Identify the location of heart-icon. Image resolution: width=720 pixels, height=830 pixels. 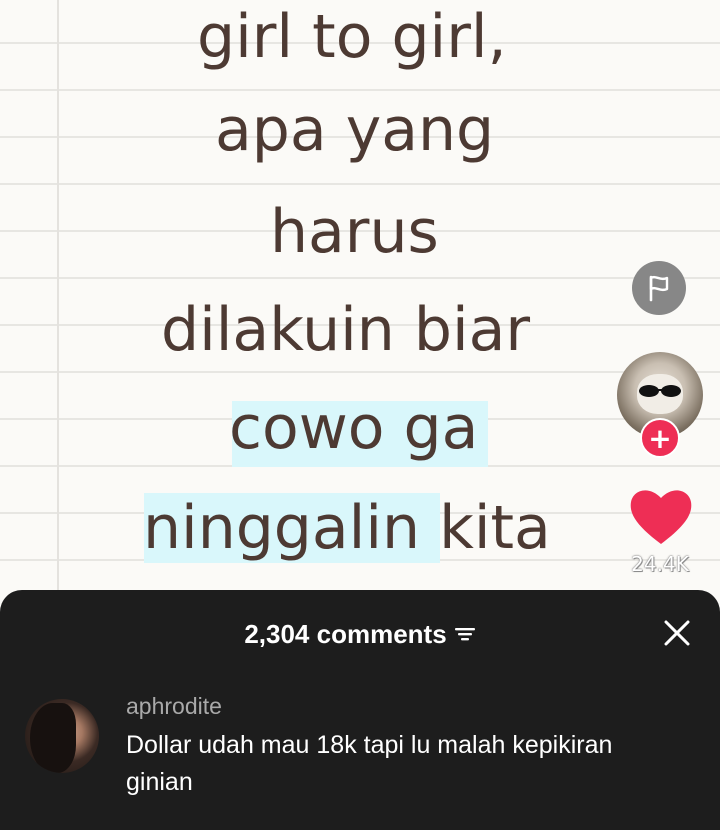
(661, 517).